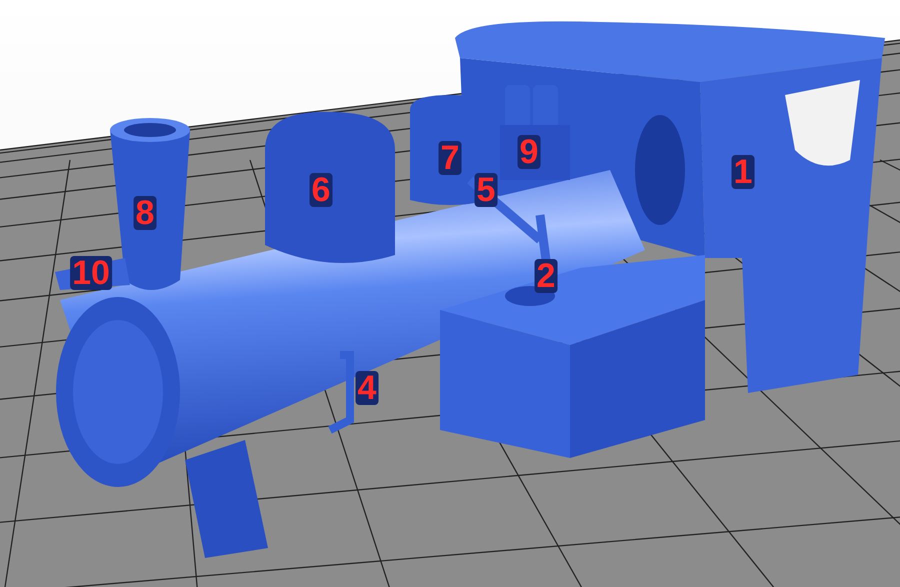 The image size is (900, 587). I want to click on callout-number: 6, so click(321, 190).